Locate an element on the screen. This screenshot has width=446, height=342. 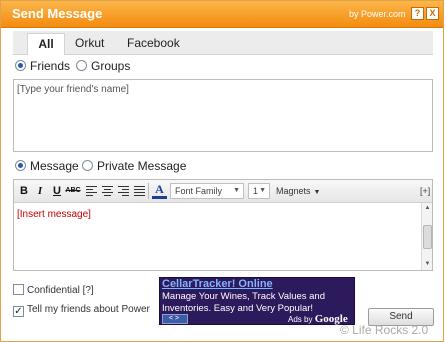
font-size-select: 1 ▼ is located at coordinates (259, 191).